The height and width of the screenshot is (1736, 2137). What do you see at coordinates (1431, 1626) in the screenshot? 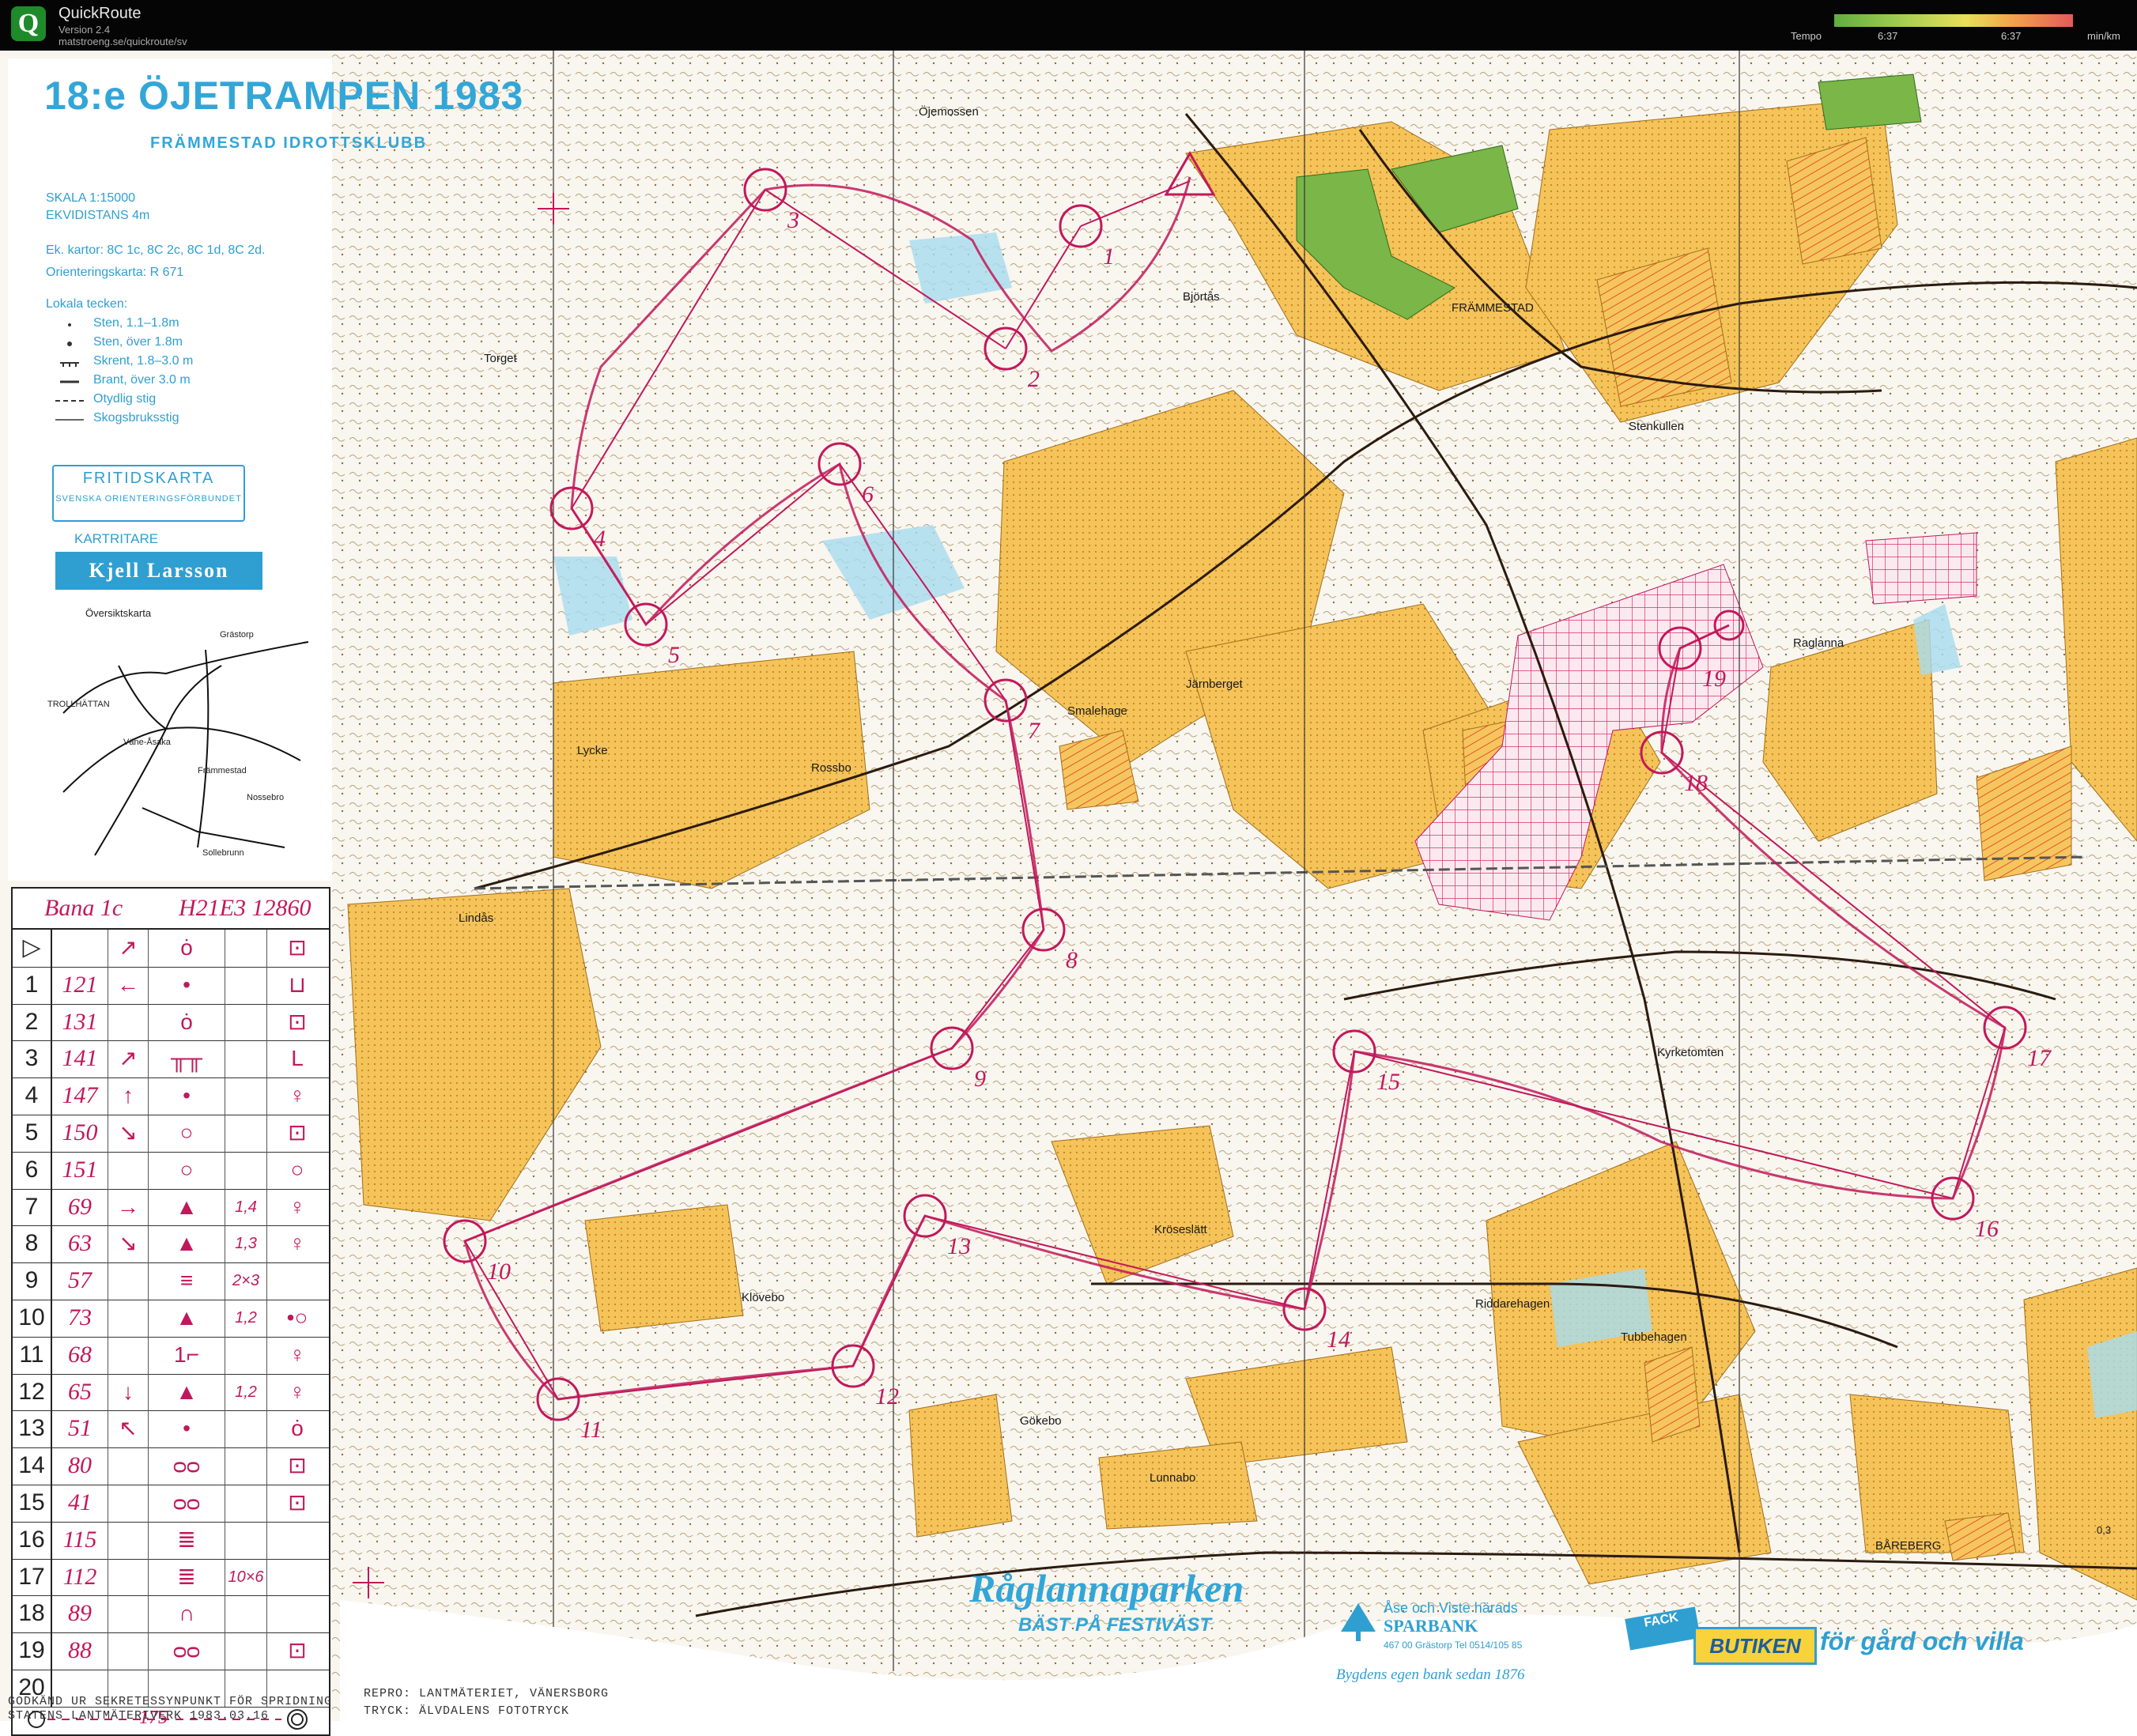
I see `bank-name: SPARBANK` at bounding box center [1431, 1626].